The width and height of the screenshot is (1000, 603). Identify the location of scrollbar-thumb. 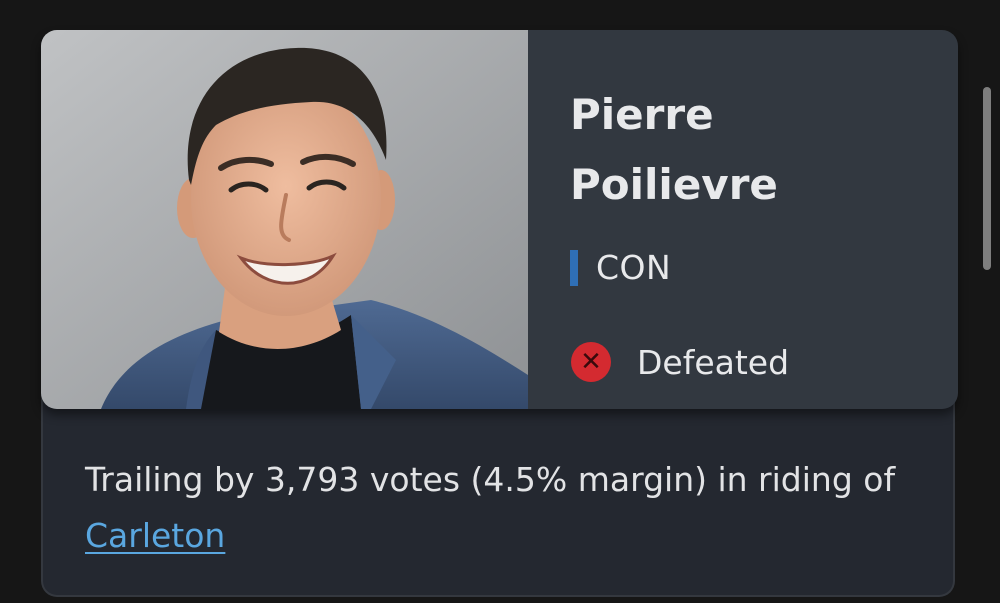
(987, 178).